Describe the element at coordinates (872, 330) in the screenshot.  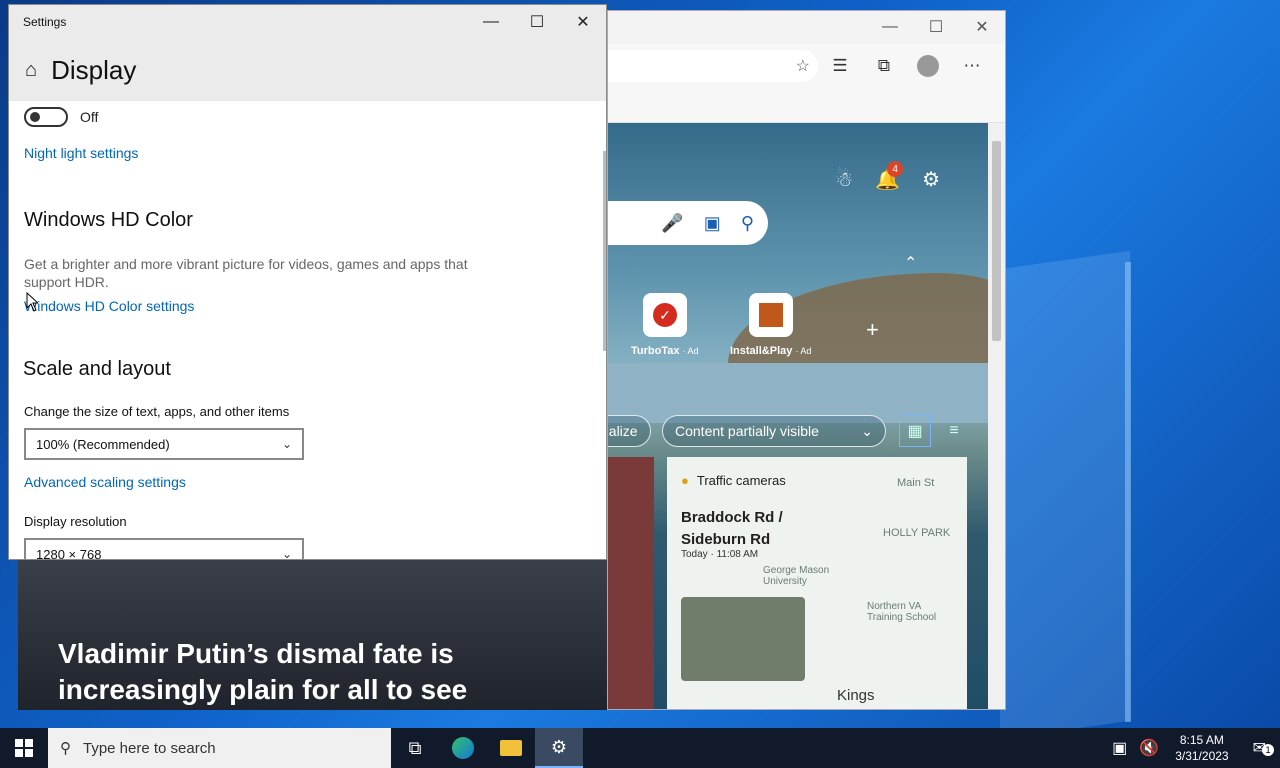
I see `add-quicklink-icon: +` at that location.